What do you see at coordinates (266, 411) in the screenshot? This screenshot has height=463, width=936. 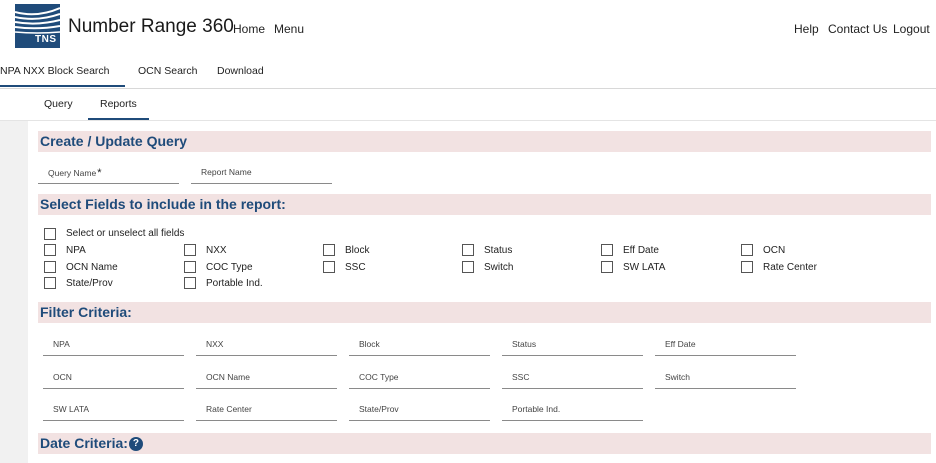 I see `filter-rate-center-input: Rate Center` at bounding box center [266, 411].